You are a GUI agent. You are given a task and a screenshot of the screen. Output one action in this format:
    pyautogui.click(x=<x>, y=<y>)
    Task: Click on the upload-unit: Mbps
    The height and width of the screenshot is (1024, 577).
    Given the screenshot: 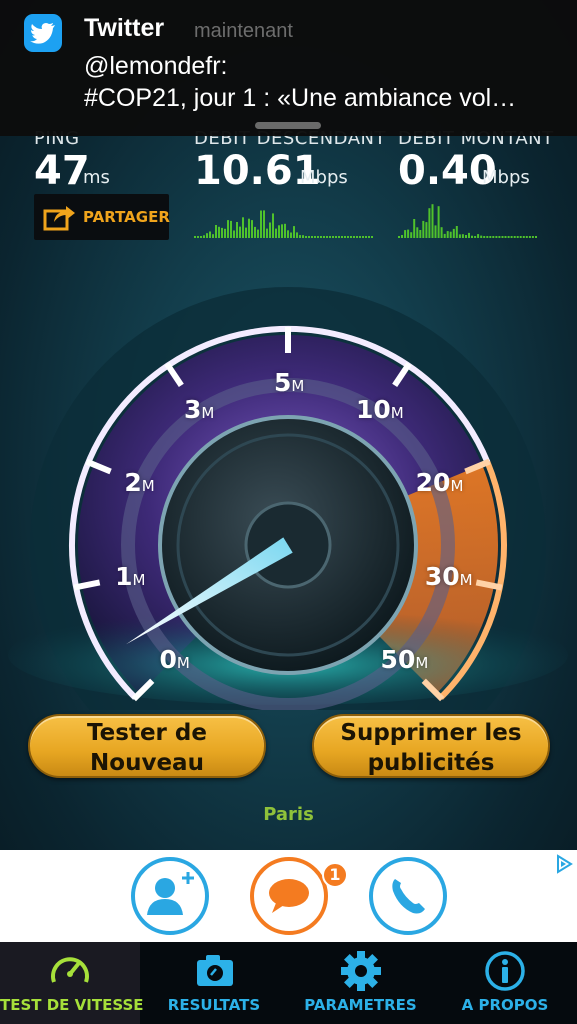 What is the action you would take?
    pyautogui.click(x=506, y=177)
    